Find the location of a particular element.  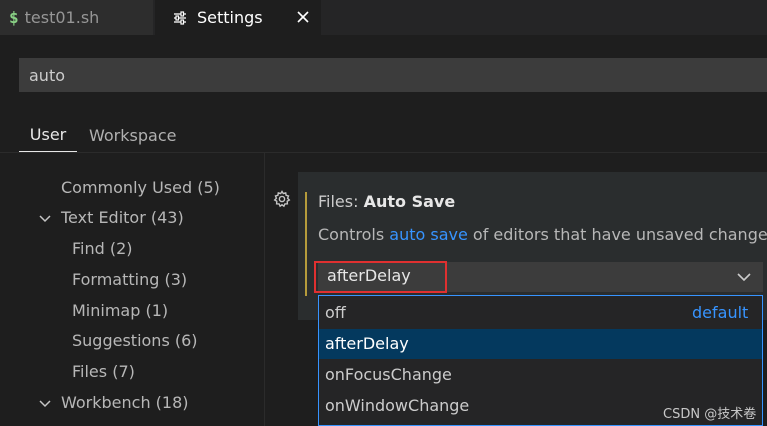

toc-label: Suggestions (6) is located at coordinates (135, 340).